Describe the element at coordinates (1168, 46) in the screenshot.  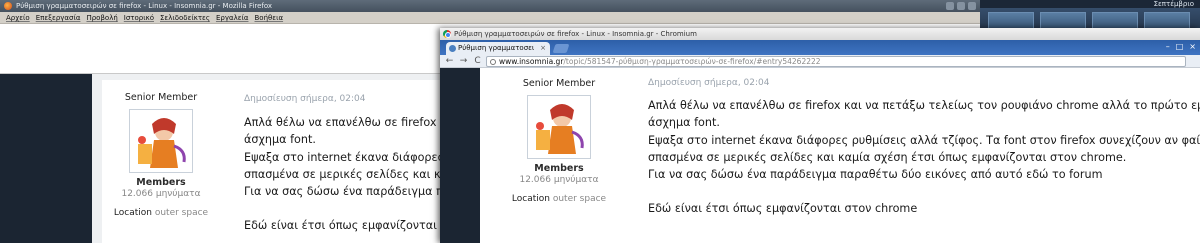
I see `minimize-icon: –` at that location.